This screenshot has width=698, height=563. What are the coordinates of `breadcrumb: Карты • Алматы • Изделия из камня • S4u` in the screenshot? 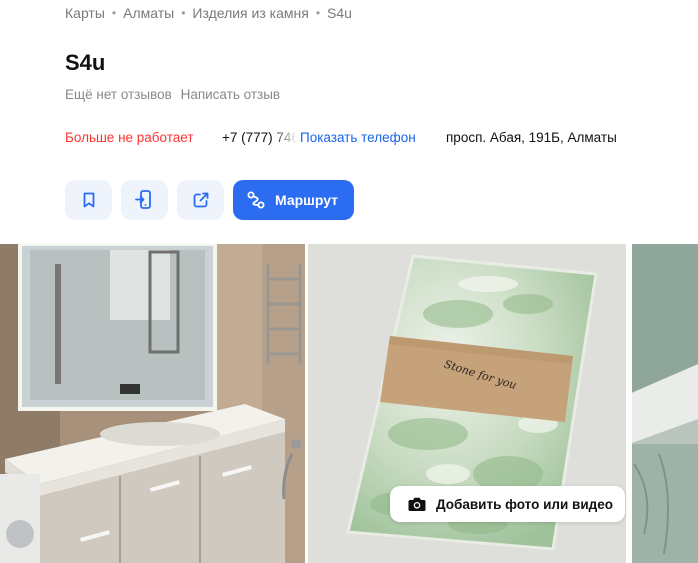 It's located at (208, 13).